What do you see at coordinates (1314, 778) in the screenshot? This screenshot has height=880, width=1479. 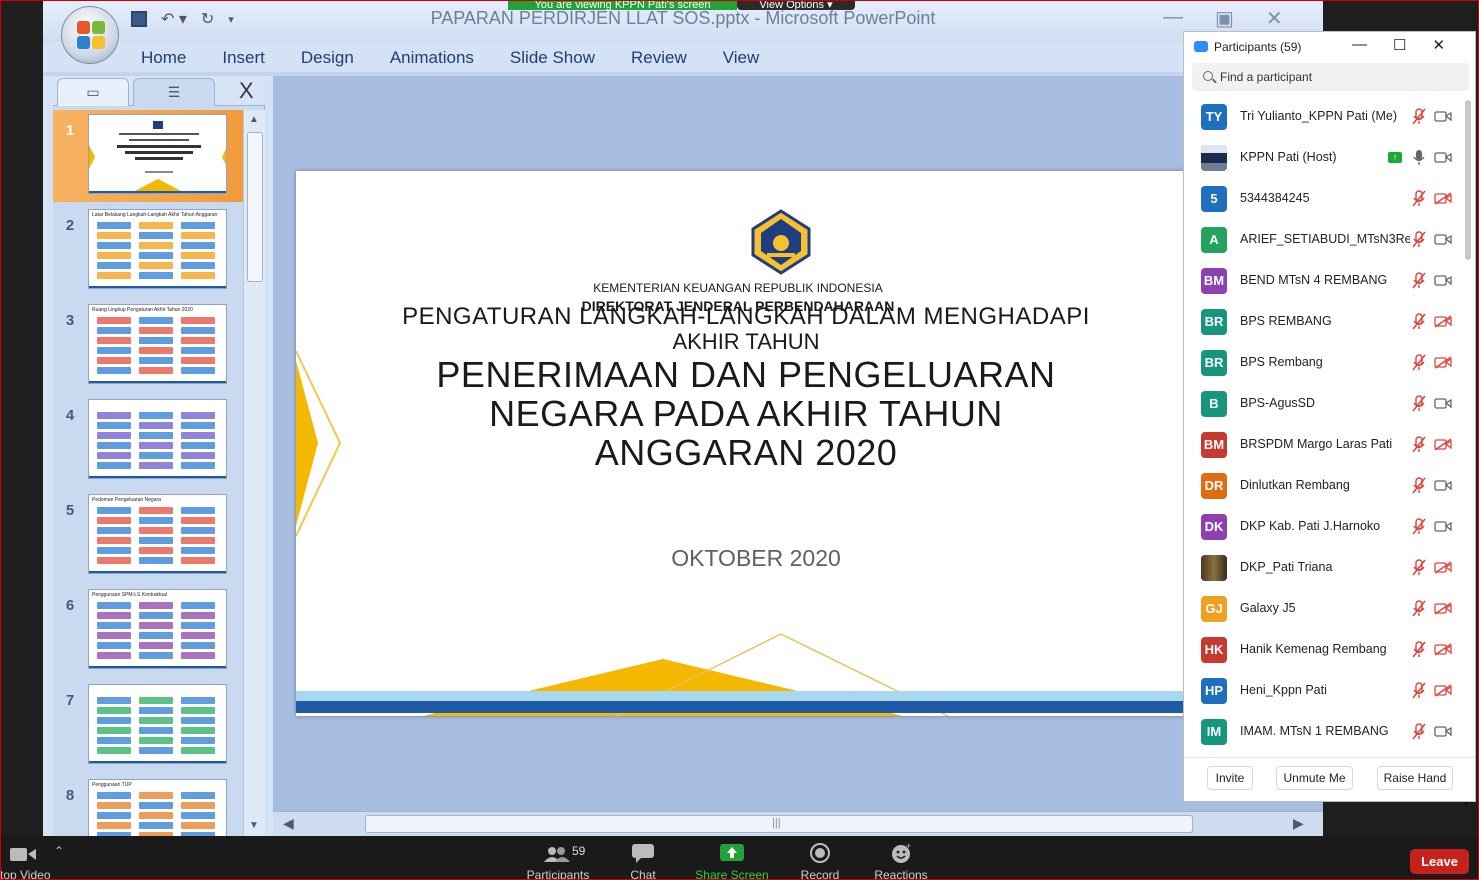 I see `unmute-me-button: Unmute Me` at bounding box center [1314, 778].